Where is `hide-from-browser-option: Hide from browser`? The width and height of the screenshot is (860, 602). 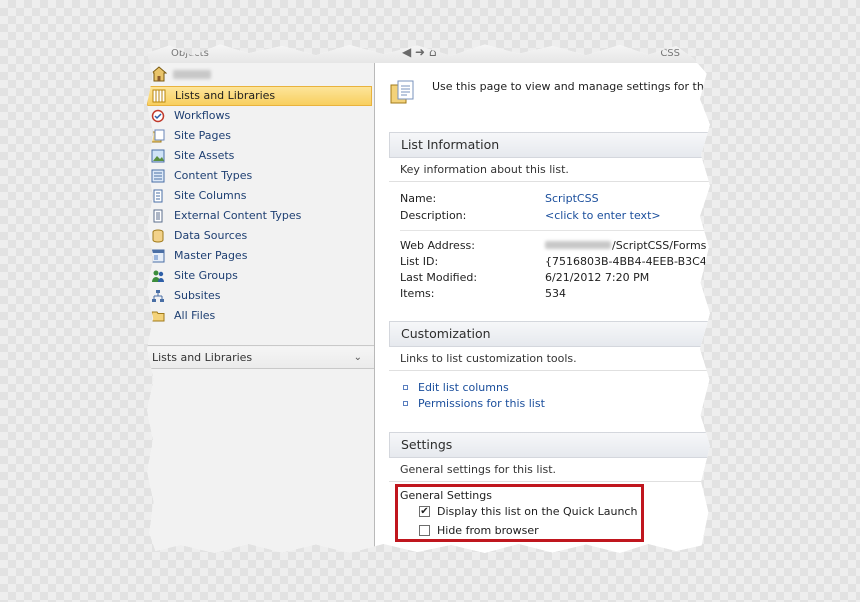
hide-from-browser-option: Hide from browser is located at coordinates (479, 531).